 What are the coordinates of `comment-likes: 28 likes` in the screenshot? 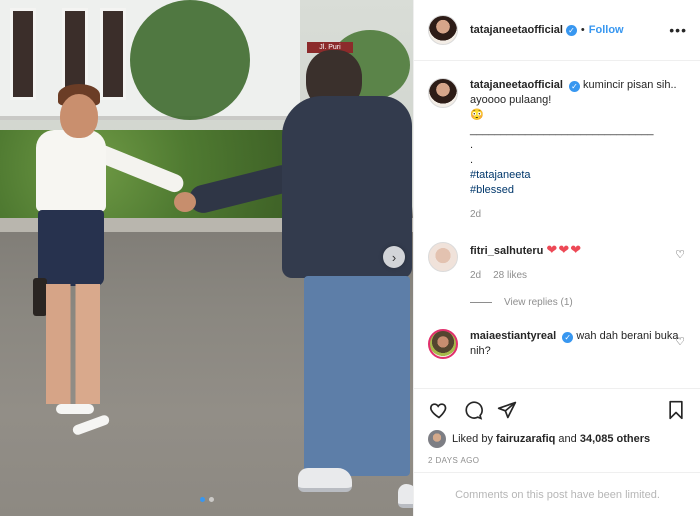 It's located at (510, 275).